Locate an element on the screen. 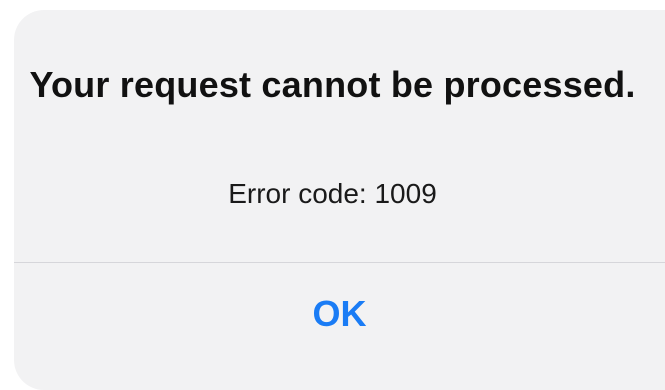 This screenshot has width=665, height=390. alert-message: Error code: 1009 is located at coordinates (332, 193).